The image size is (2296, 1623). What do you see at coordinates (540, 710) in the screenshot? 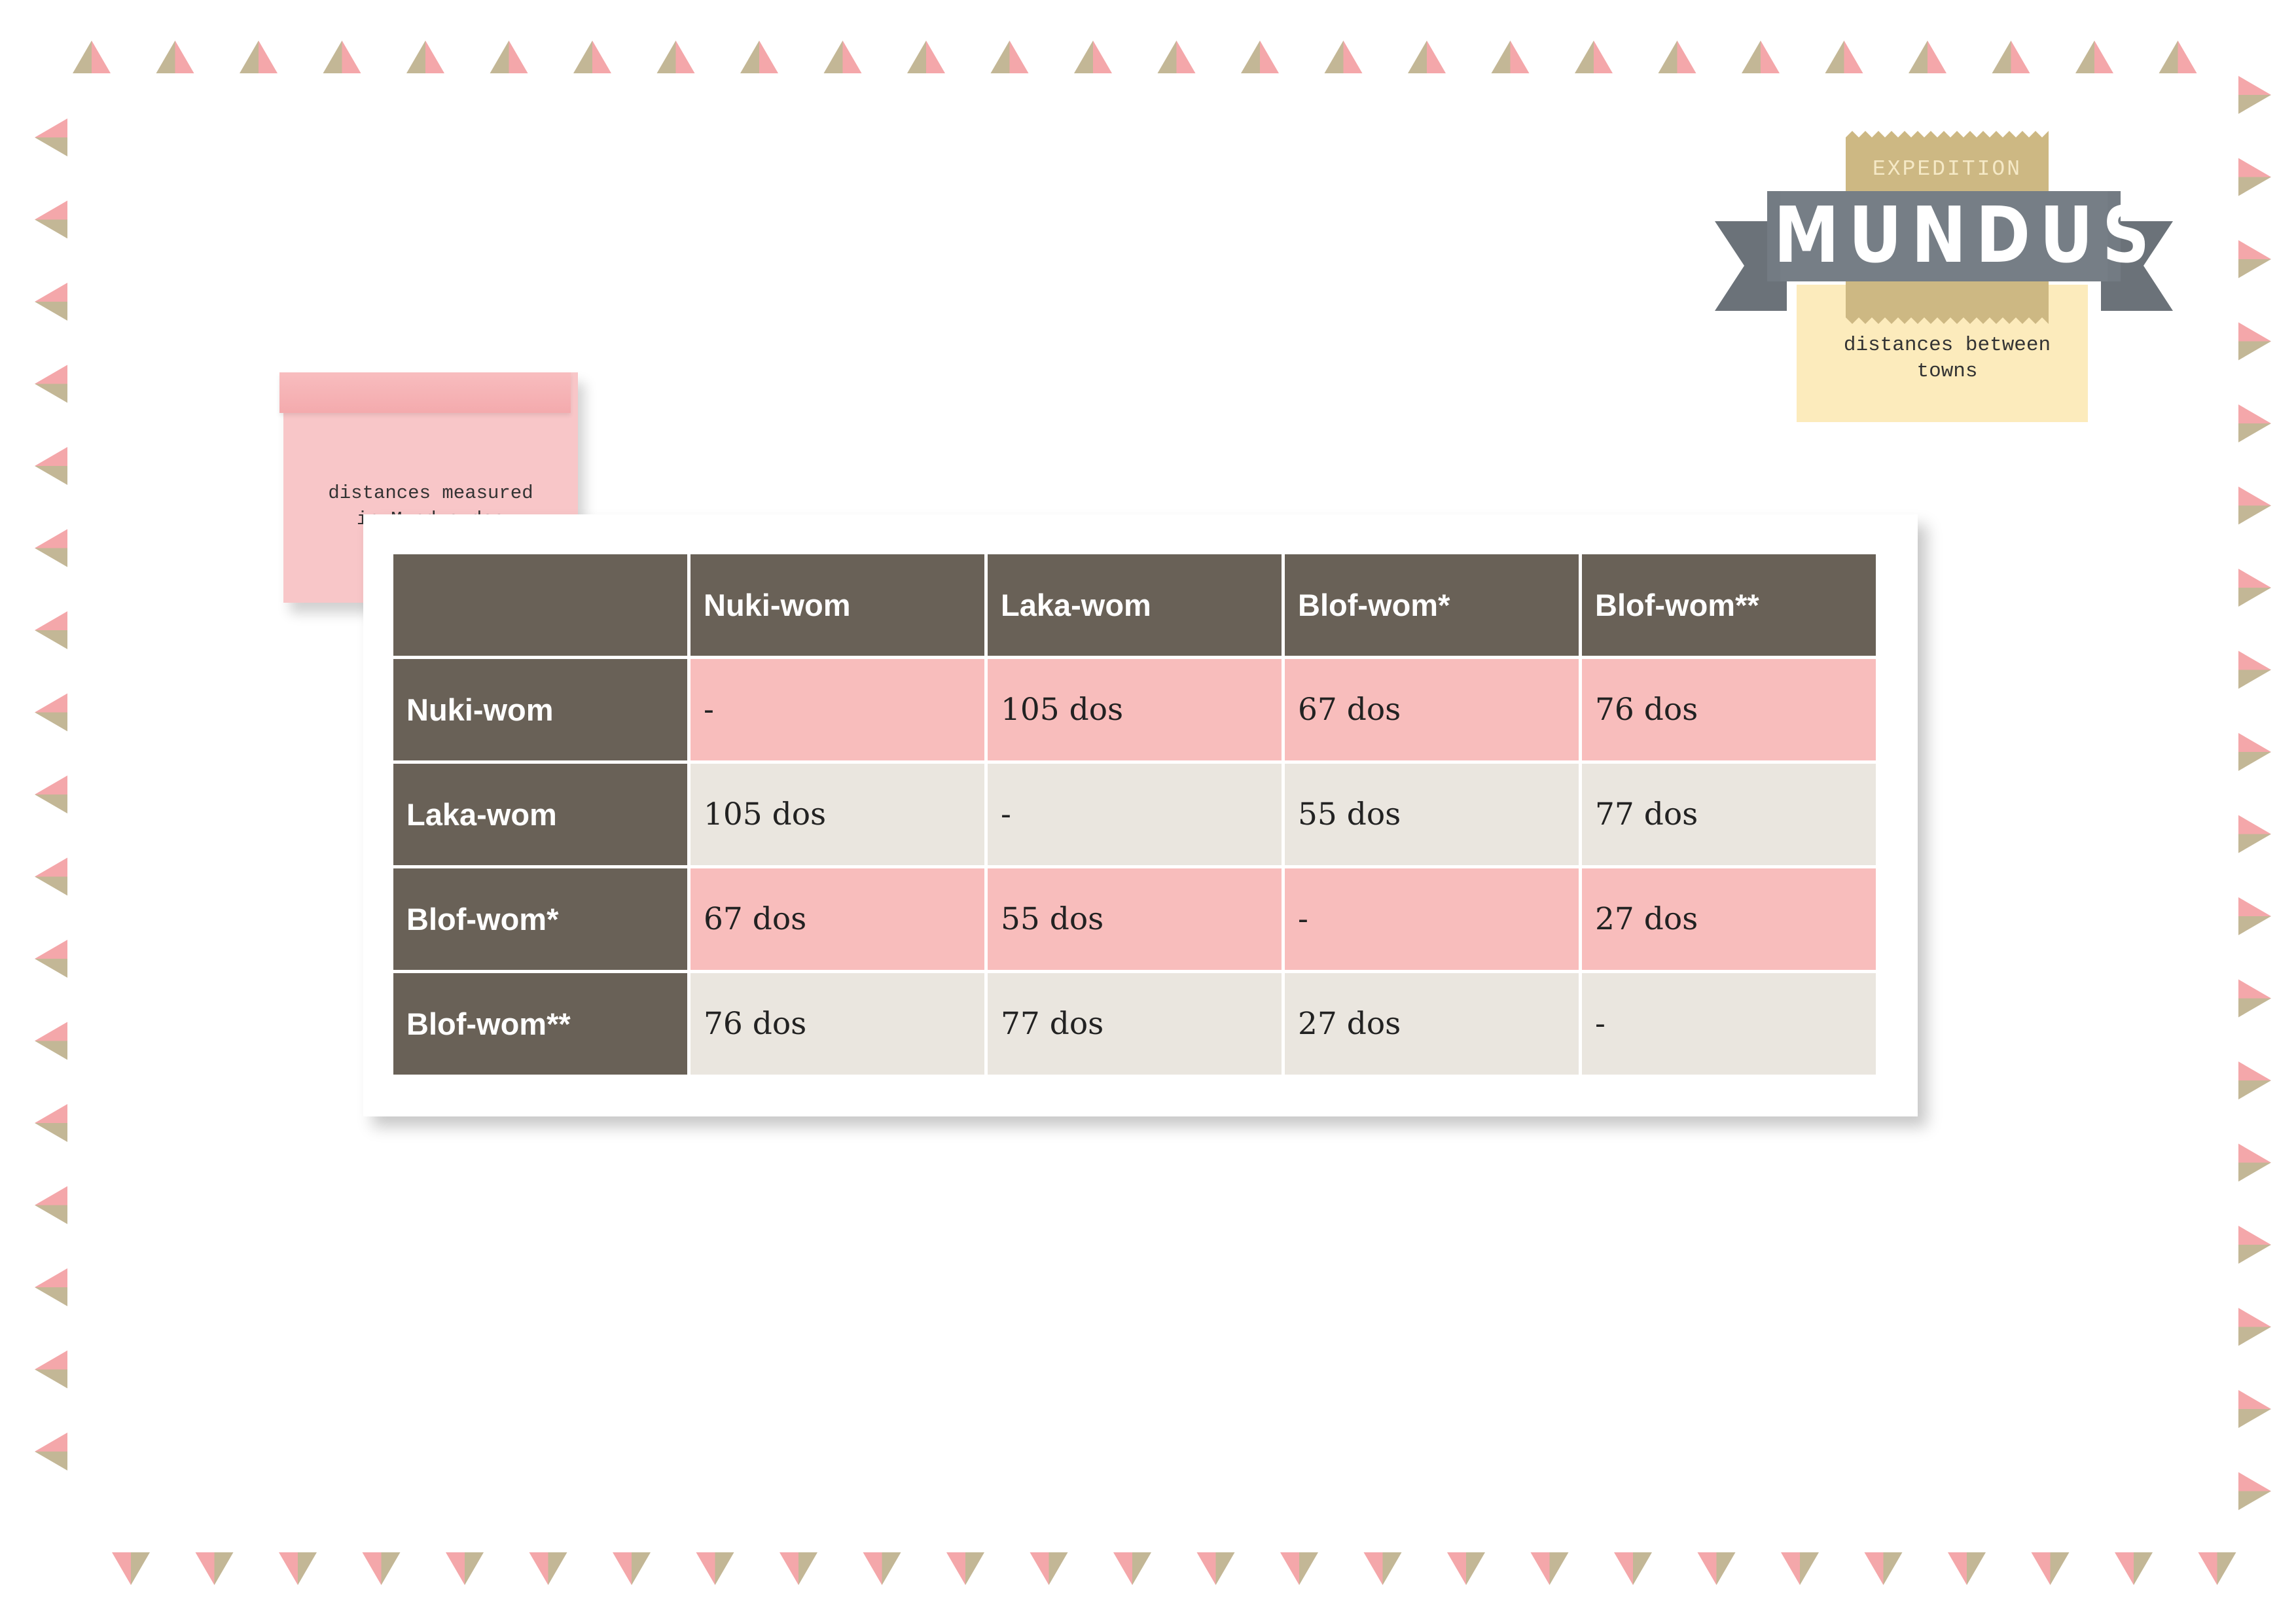
I see `row-header: Nuki-wom` at bounding box center [540, 710].